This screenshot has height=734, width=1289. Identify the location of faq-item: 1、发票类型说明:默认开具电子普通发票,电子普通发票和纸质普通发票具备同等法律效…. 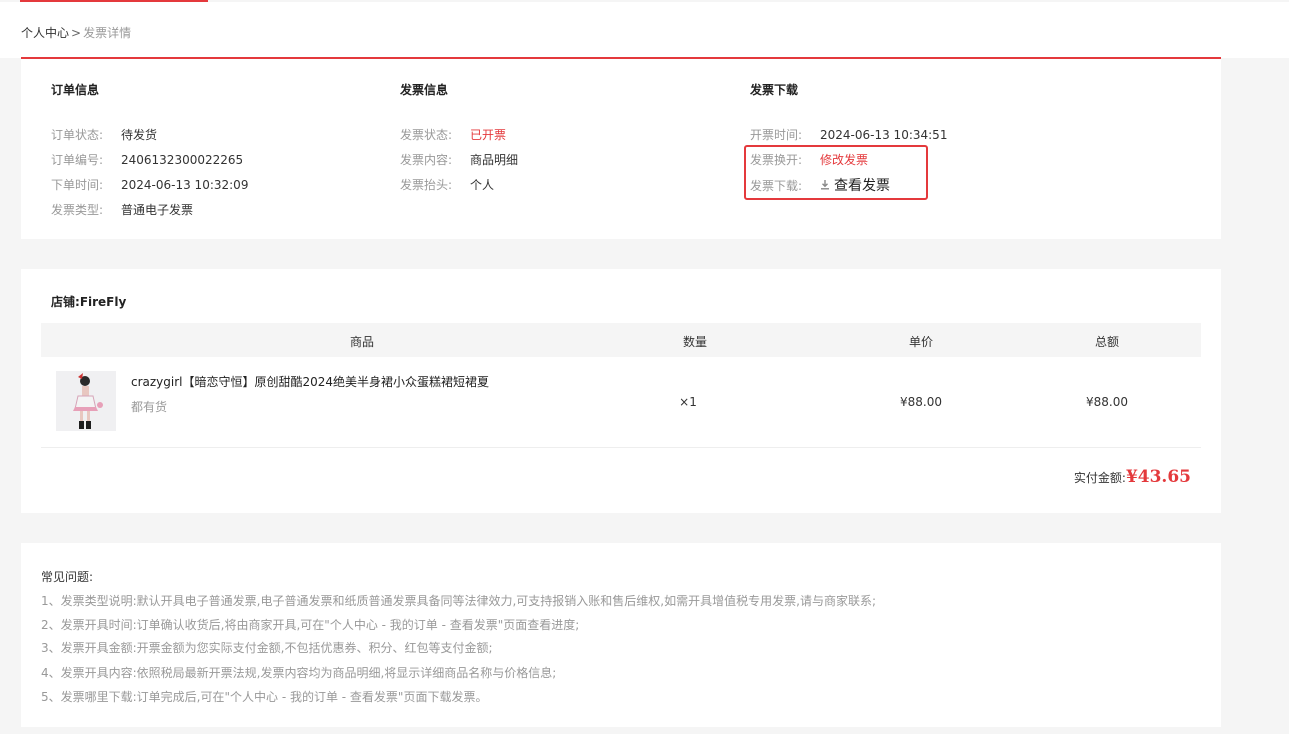
(458, 601).